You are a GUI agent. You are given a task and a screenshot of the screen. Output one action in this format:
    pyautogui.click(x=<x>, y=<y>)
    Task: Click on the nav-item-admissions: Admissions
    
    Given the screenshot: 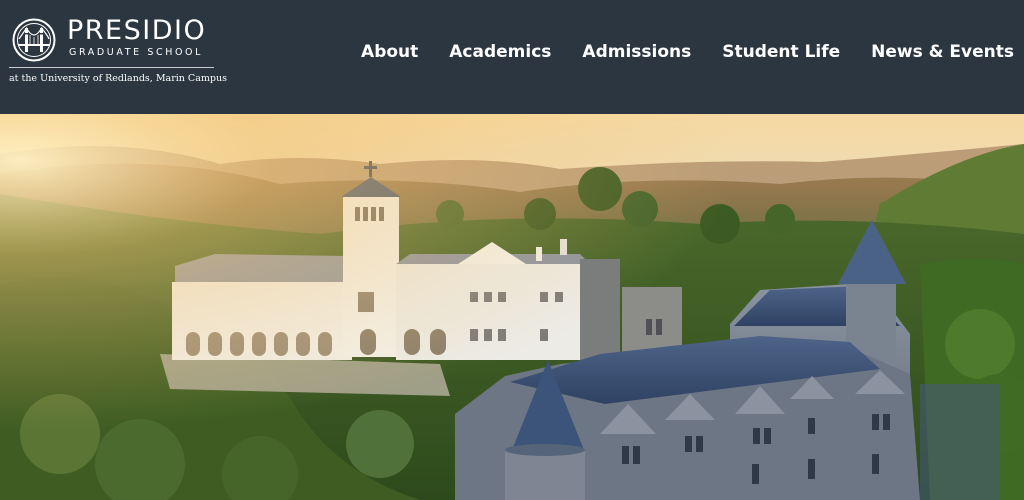 What is the action you would take?
    pyautogui.click(x=636, y=52)
    